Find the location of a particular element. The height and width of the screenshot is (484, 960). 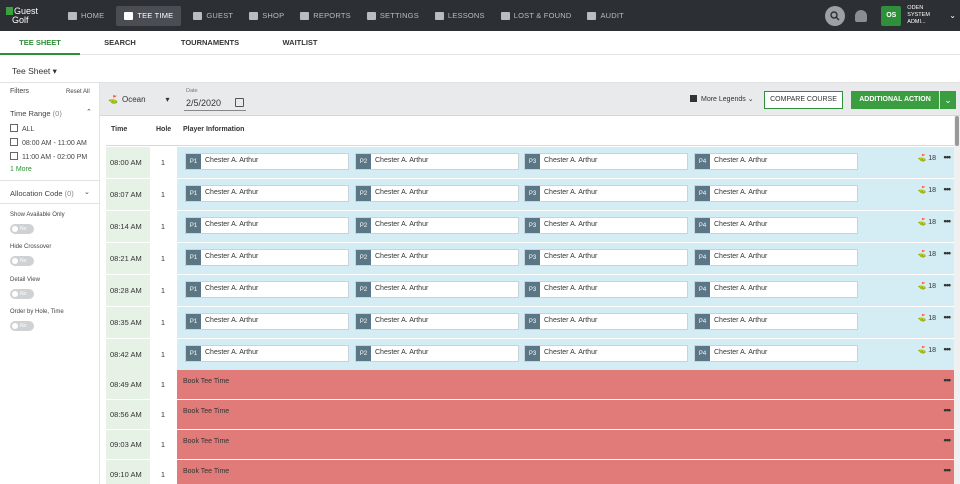

allocation-code-heading: Allocation Code (0) is located at coordinates (42, 193).